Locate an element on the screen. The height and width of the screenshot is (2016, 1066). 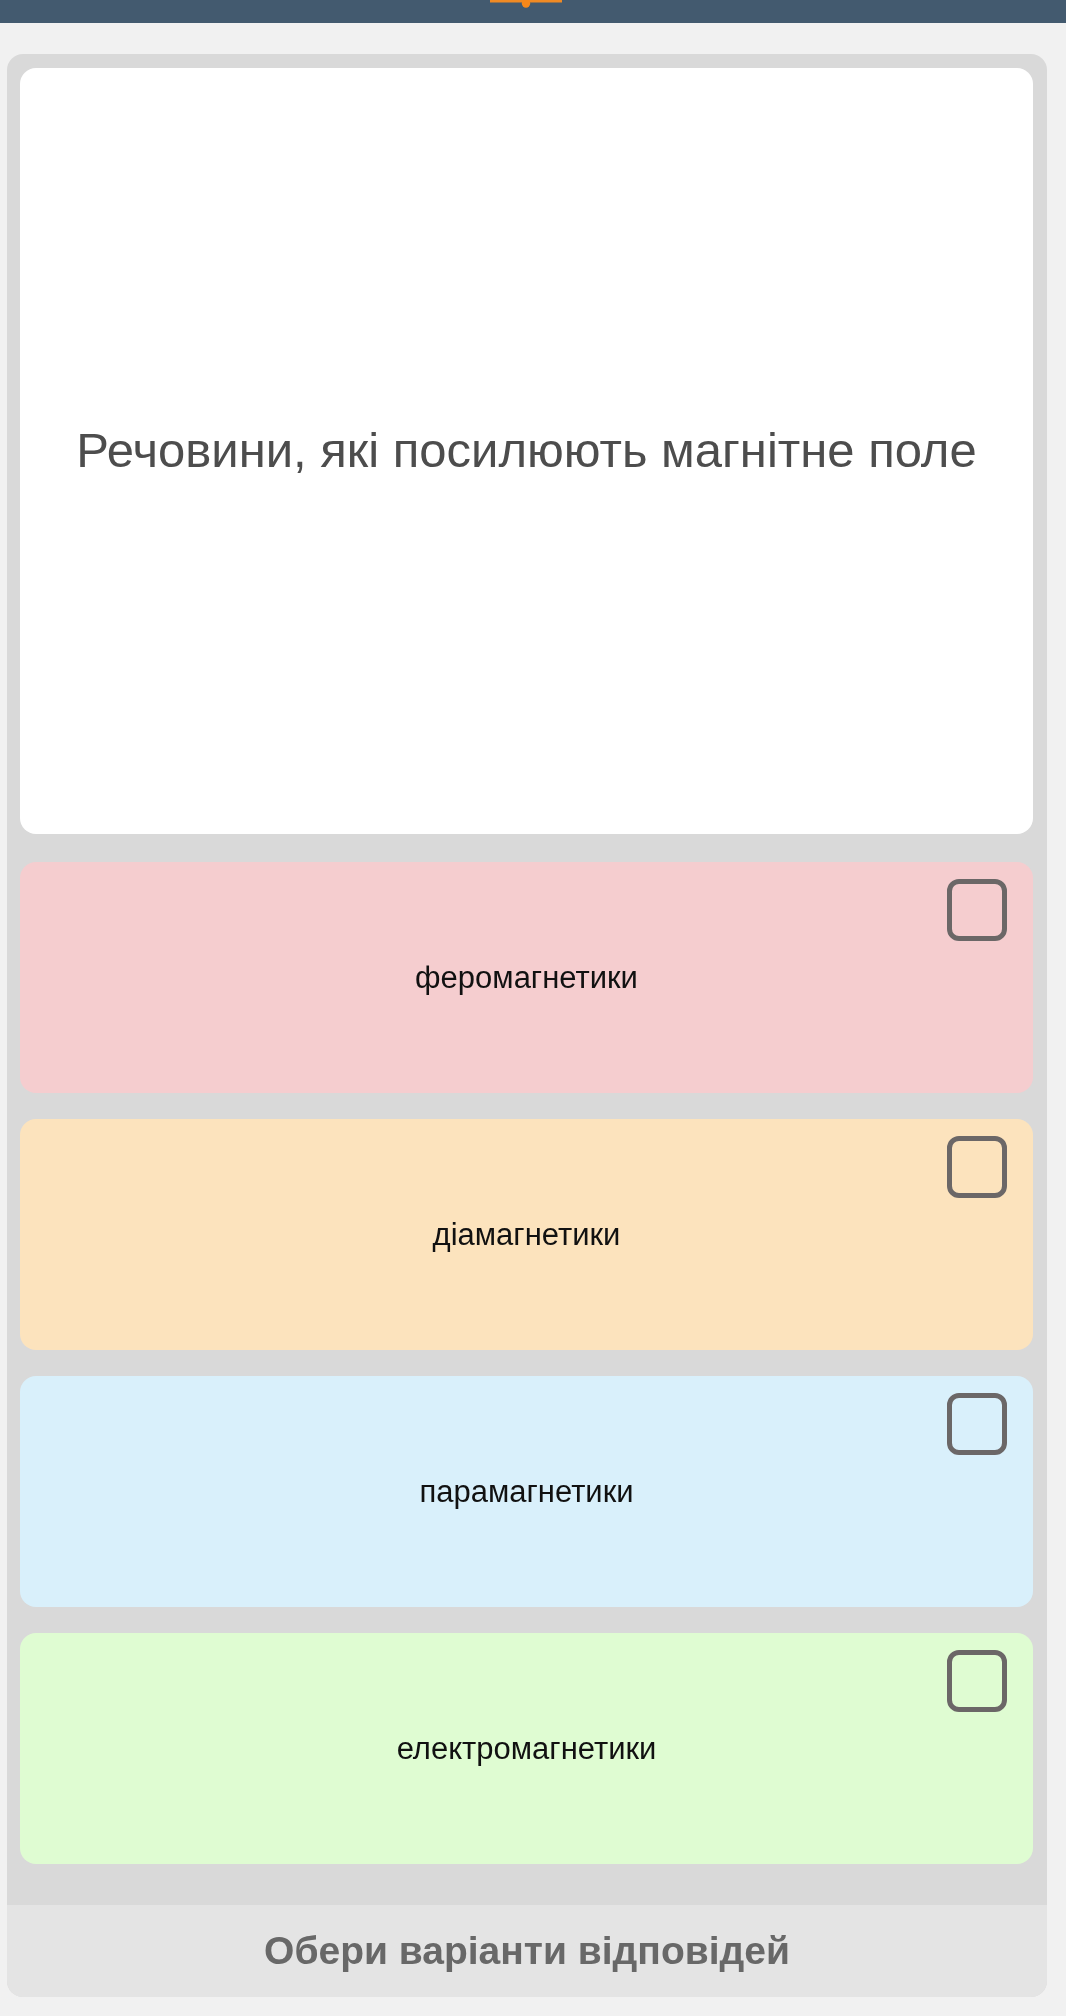
answer-option: діамагнетики is located at coordinates (526, 1234).